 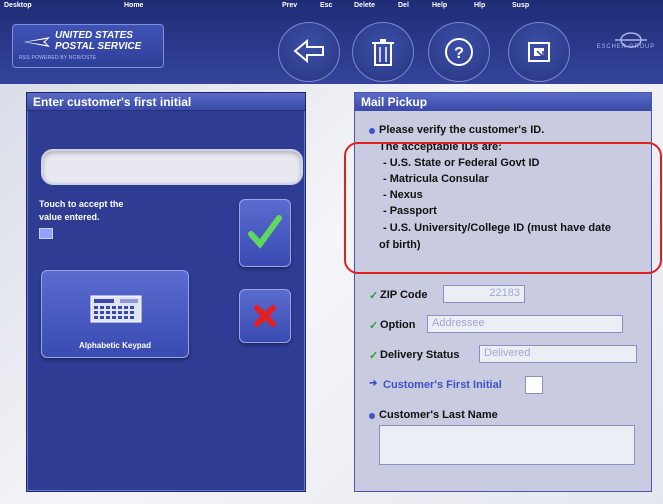 What do you see at coordinates (525, 324) in the screenshot?
I see `option-field: Addressee` at bounding box center [525, 324].